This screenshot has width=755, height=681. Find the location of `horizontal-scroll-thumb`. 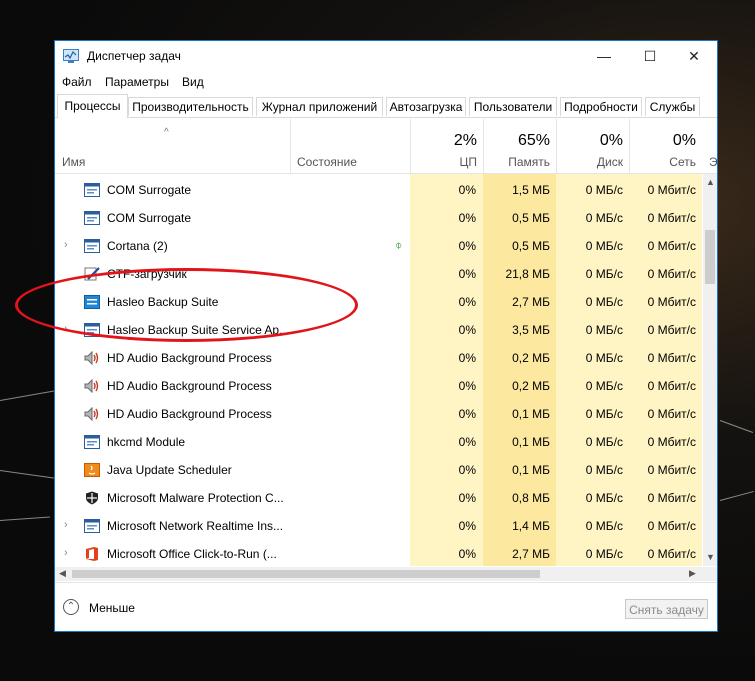

horizontal-scroll-thumb is located at coordinates (306, 574).